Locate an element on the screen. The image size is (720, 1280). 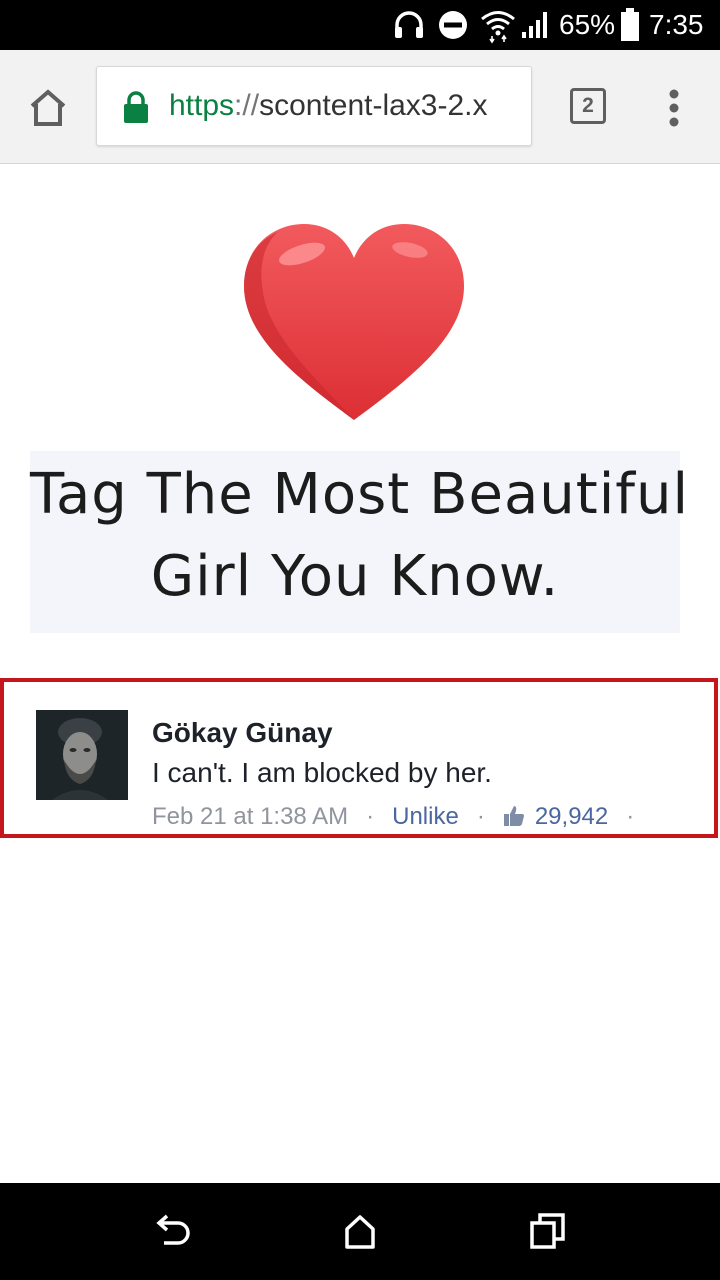
do-not-disturb-icon is located at coordinates (453, 25).